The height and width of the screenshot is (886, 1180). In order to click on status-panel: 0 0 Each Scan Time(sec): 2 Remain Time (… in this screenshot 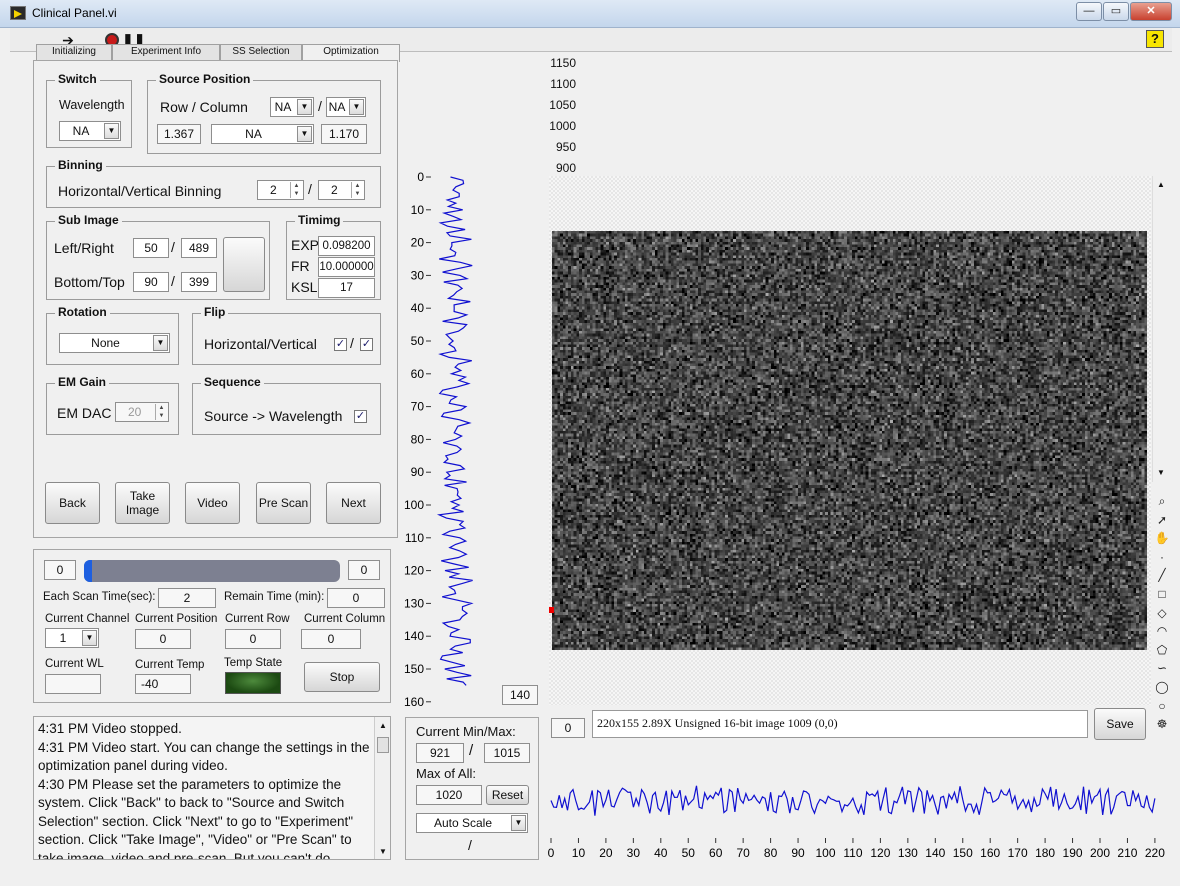, I will do `click(212, 626)`.